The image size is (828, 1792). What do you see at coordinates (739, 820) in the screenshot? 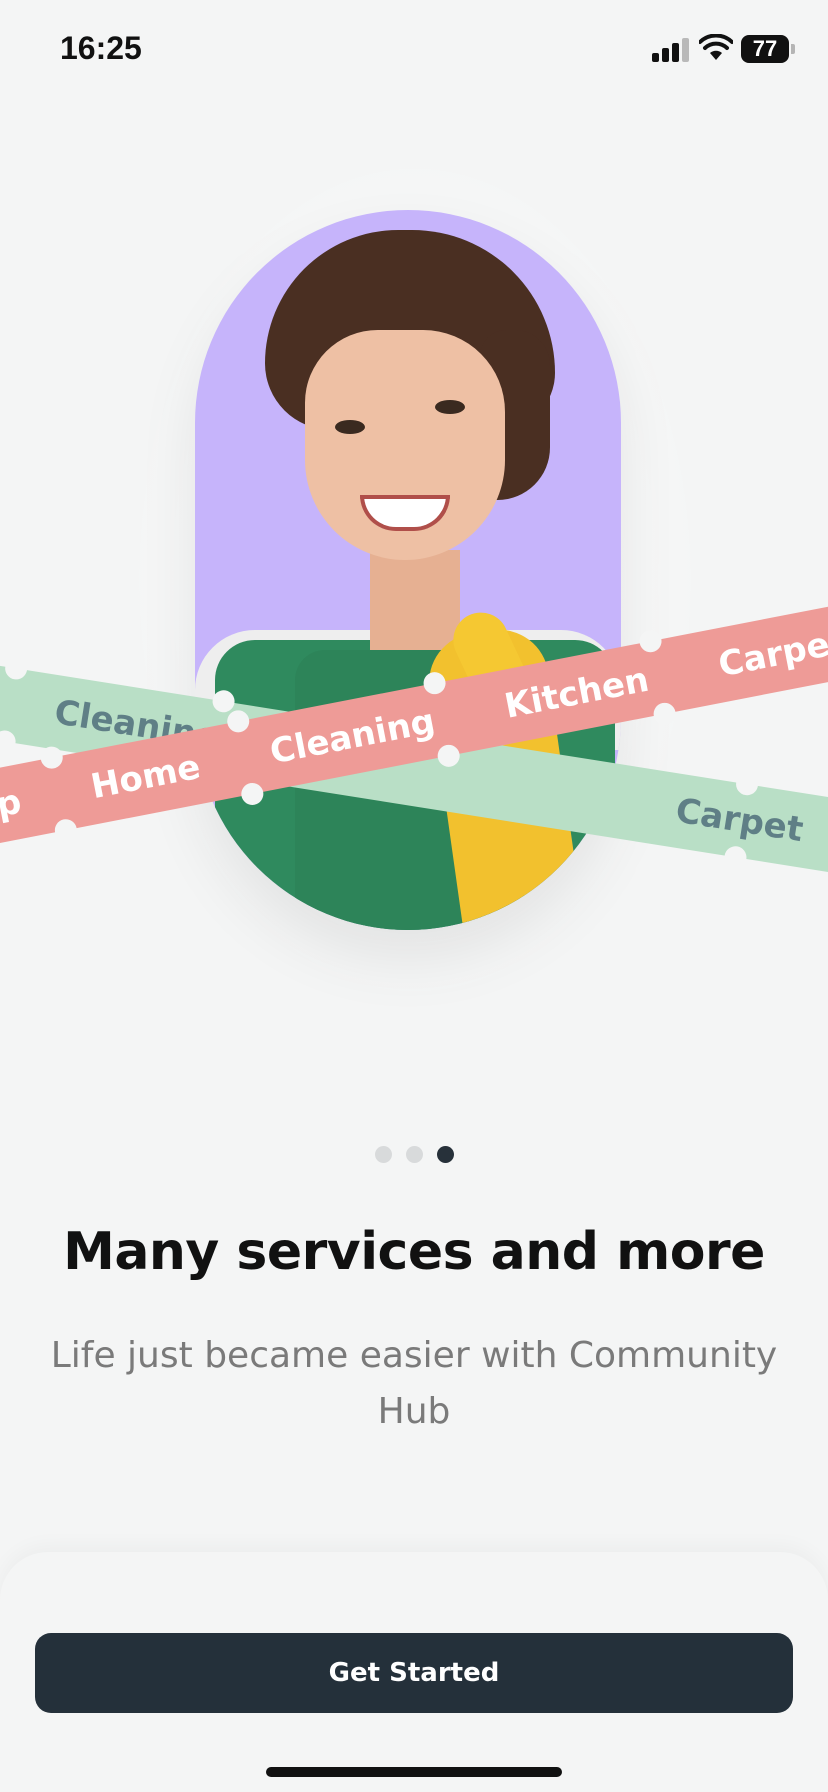
I see `ribbon-tag: Carpet` at bounding box center [739, 820].